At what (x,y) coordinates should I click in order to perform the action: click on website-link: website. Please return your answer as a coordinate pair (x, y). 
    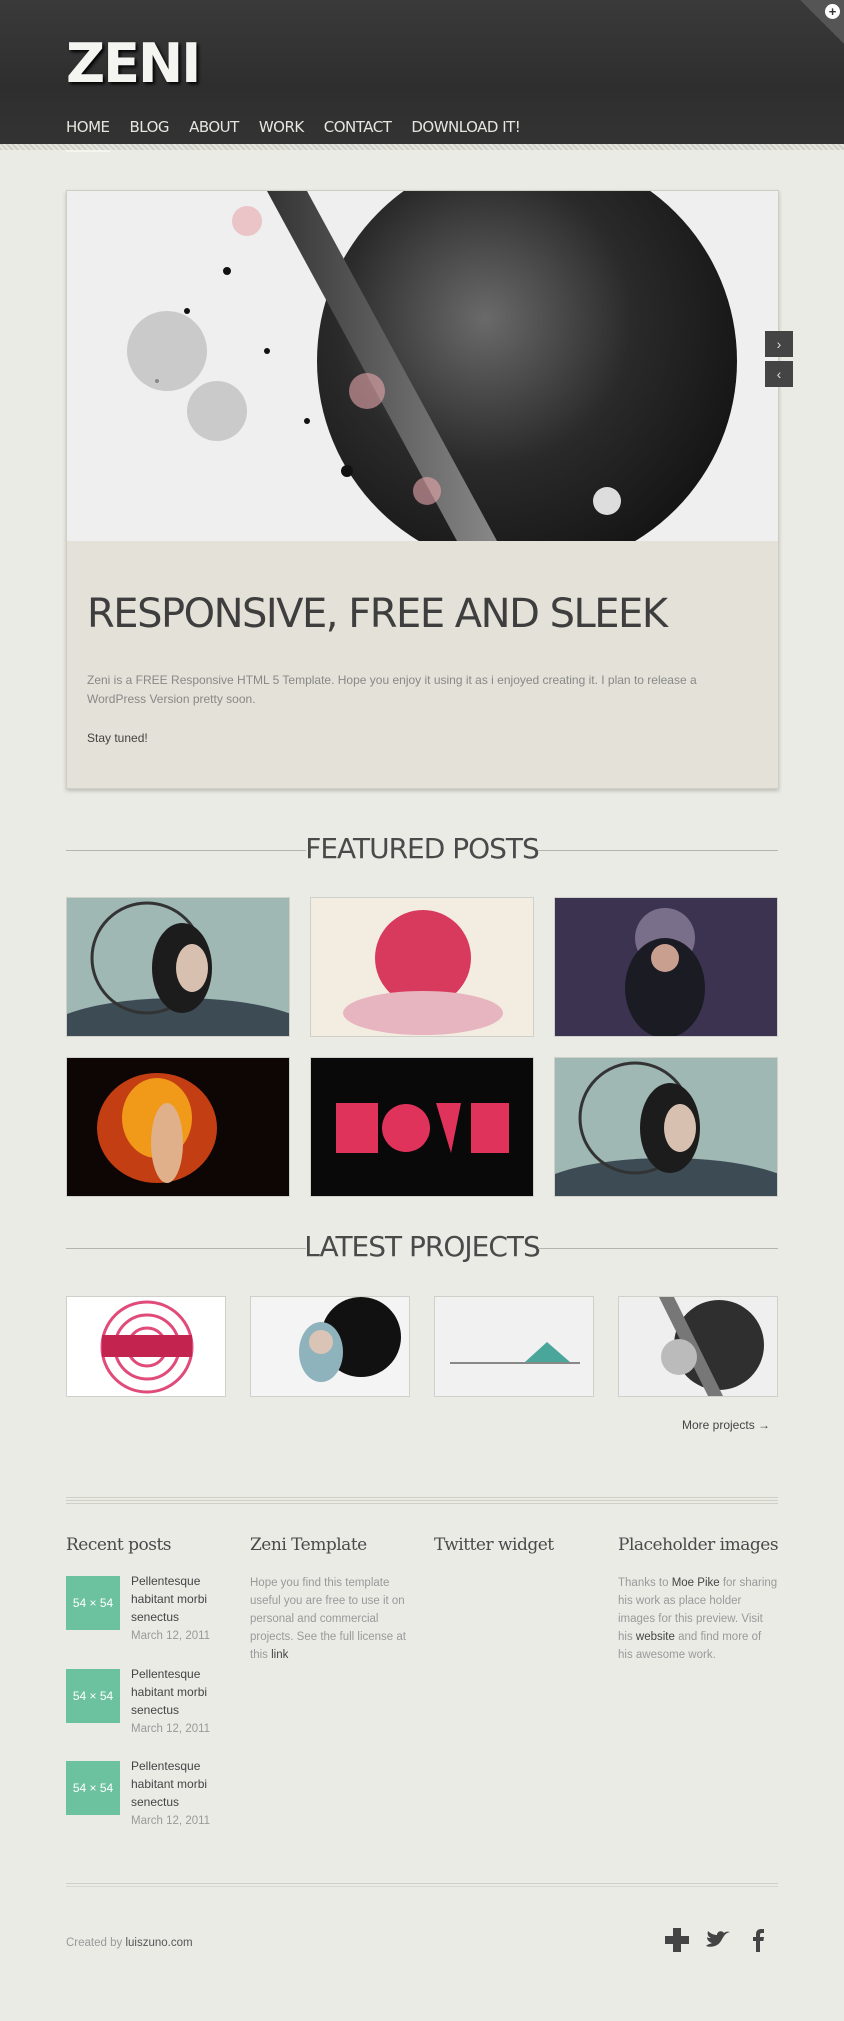
    Looking at the image, I should click on (655, 1637).